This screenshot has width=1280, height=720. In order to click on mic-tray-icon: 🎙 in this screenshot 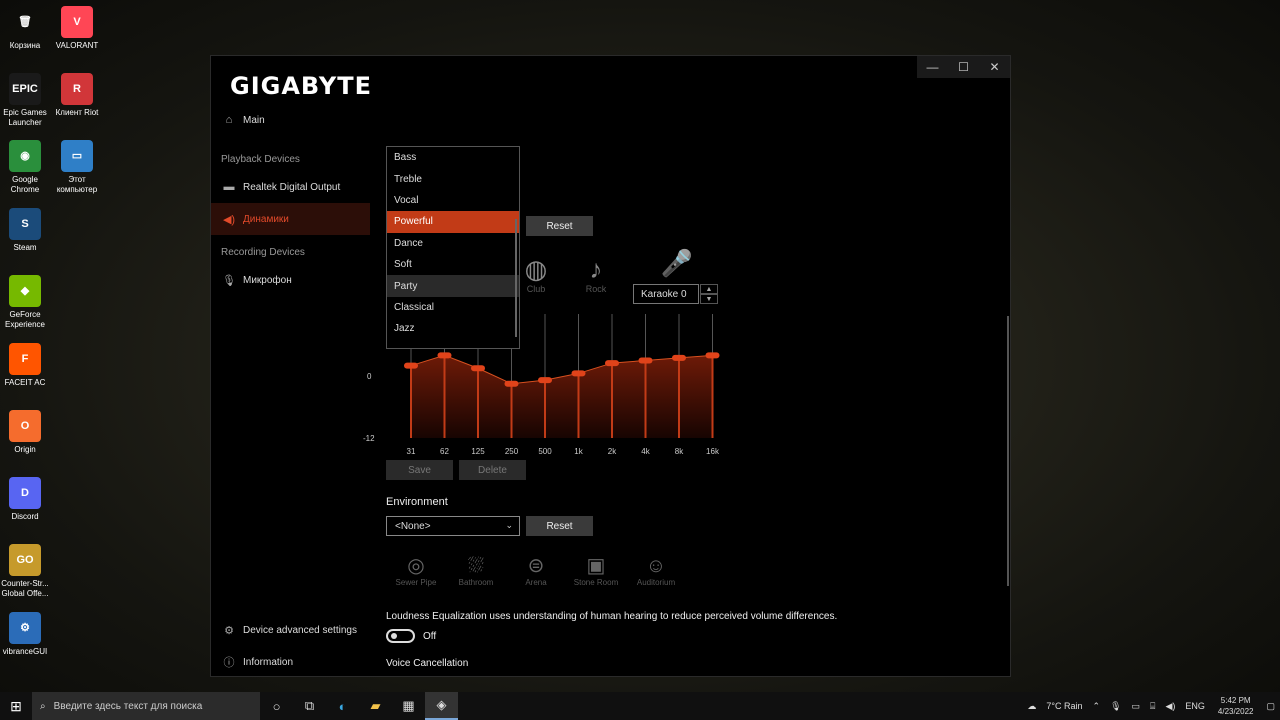, I will do `click(1115, 706)`.